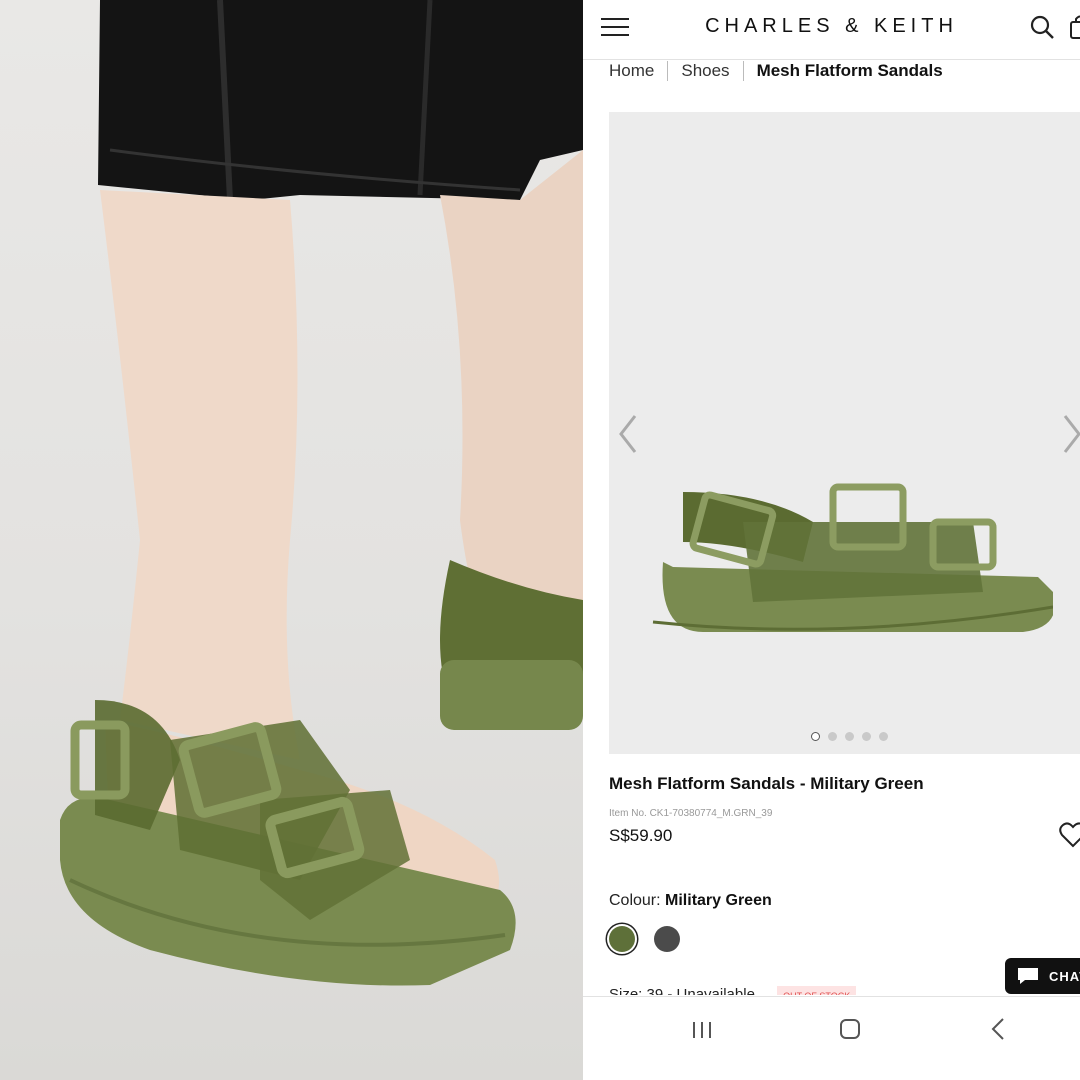  I want to click on colour-swatch-military-green, so click(622, 939).